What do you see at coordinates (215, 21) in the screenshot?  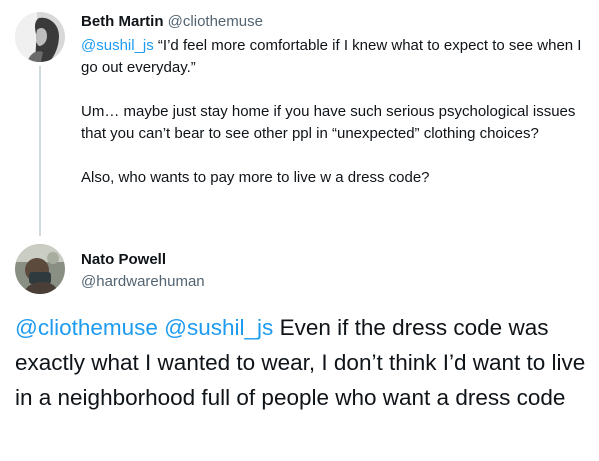 I see `user-handle: @cliothemuse` at bounding box center [215, 21].